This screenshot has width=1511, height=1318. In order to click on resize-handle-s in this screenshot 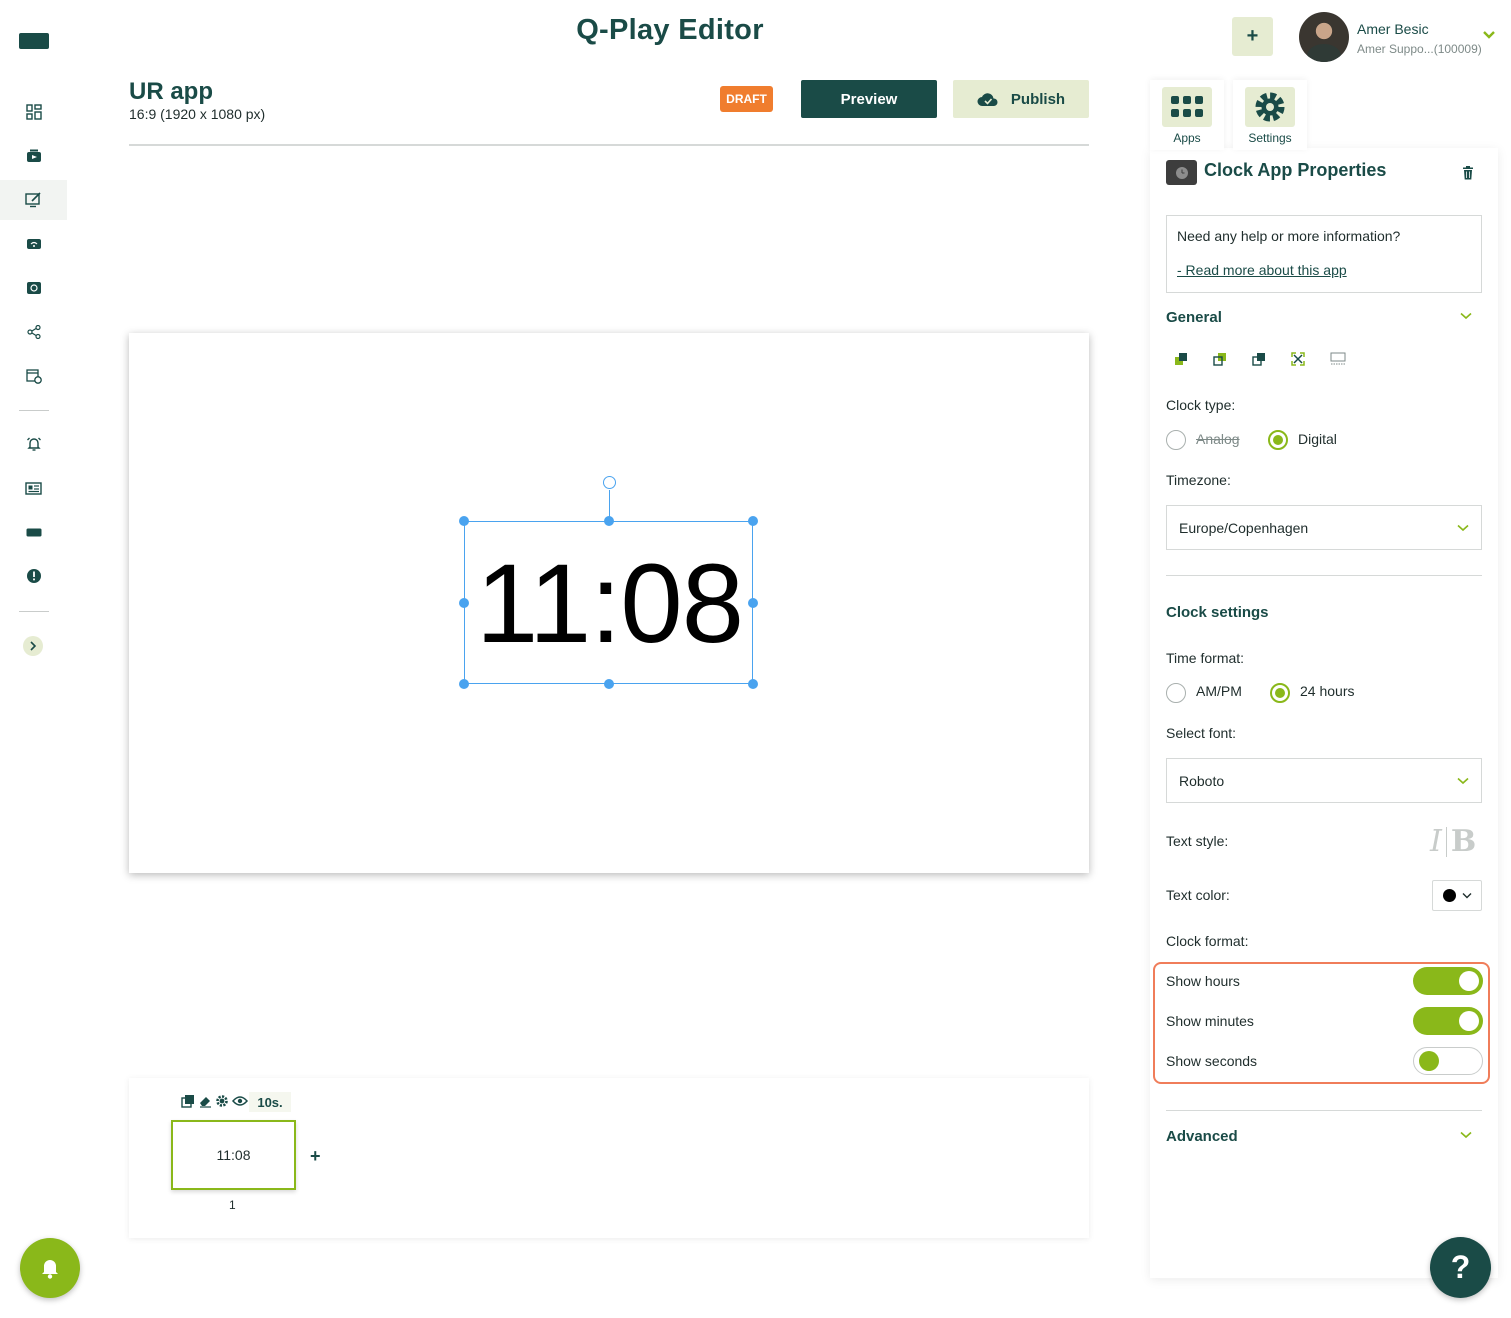, I will do `click(609, 684)`.